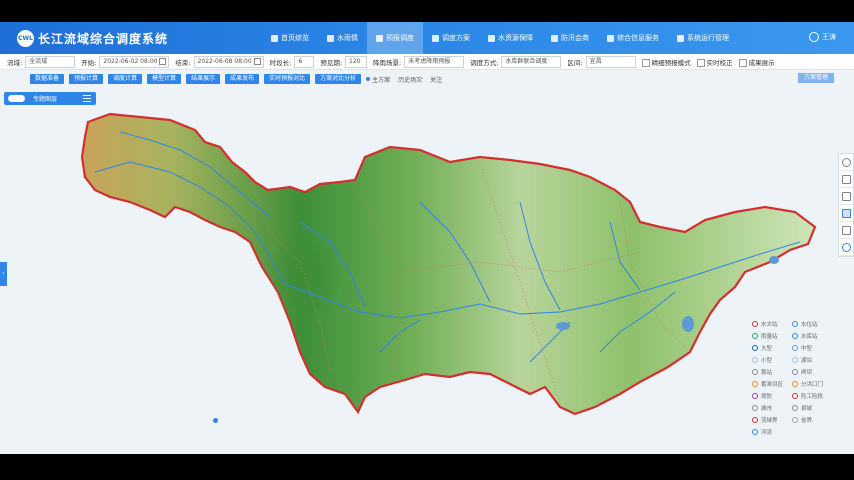 The image size is (854, 480). I want to click on legend-item: 流域界, so click(772, 419).